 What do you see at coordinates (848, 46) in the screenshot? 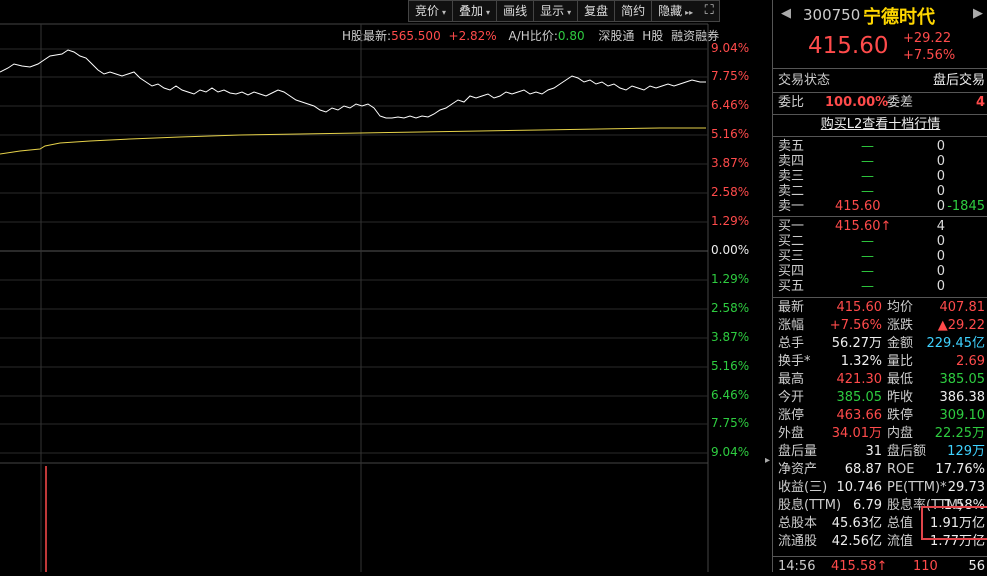
I see `current-price: 415.60` at bounding box center [848, 46].